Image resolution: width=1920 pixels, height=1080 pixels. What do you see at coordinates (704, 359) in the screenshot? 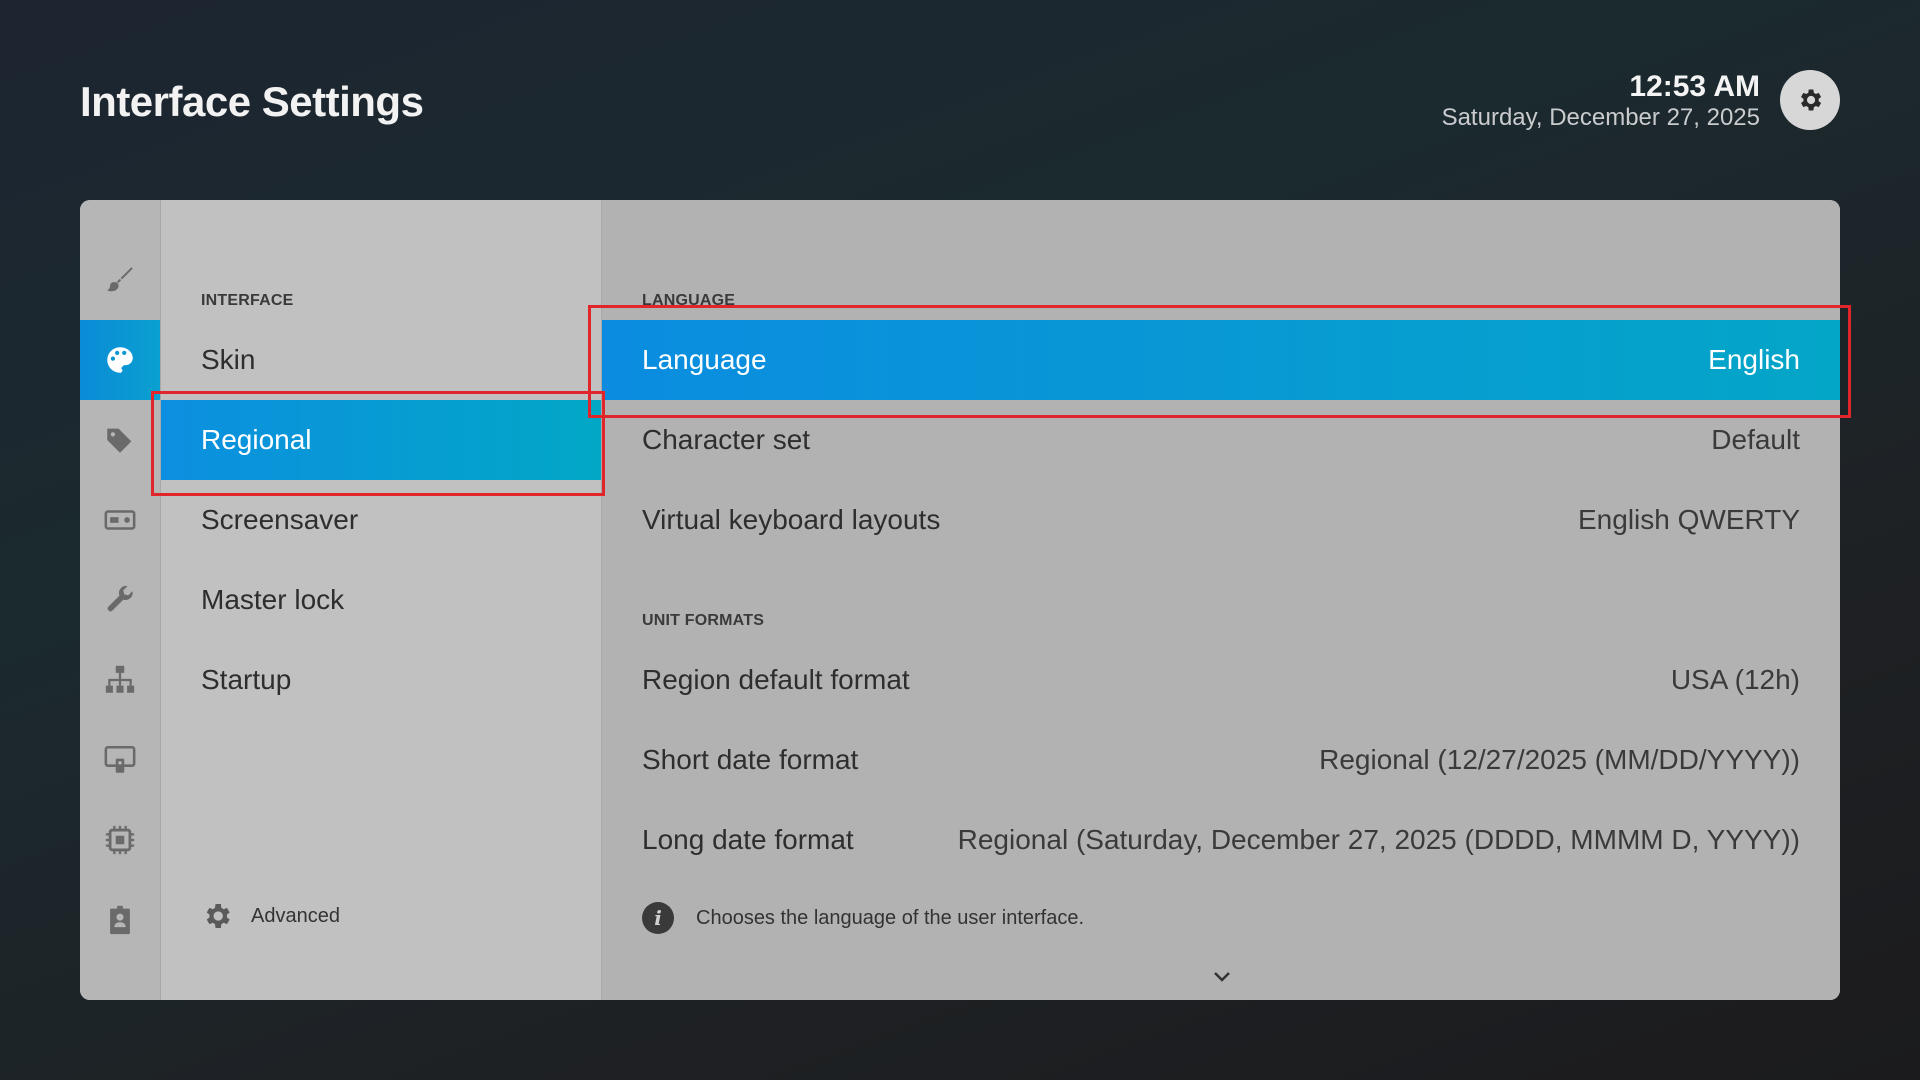
I see `setting-label: Language` at bounding box center [704, 359].